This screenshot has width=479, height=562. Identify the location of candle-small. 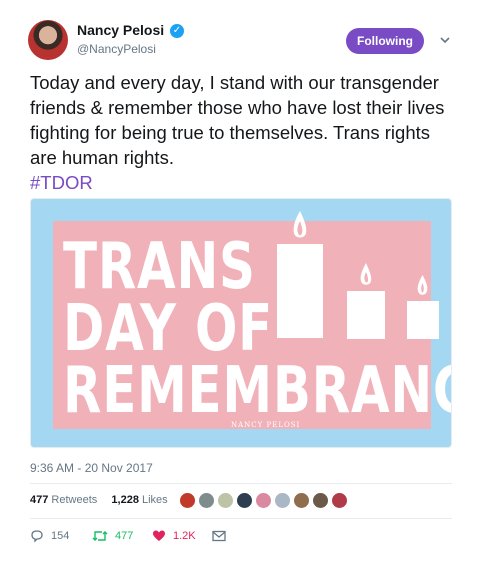
(423, 320).